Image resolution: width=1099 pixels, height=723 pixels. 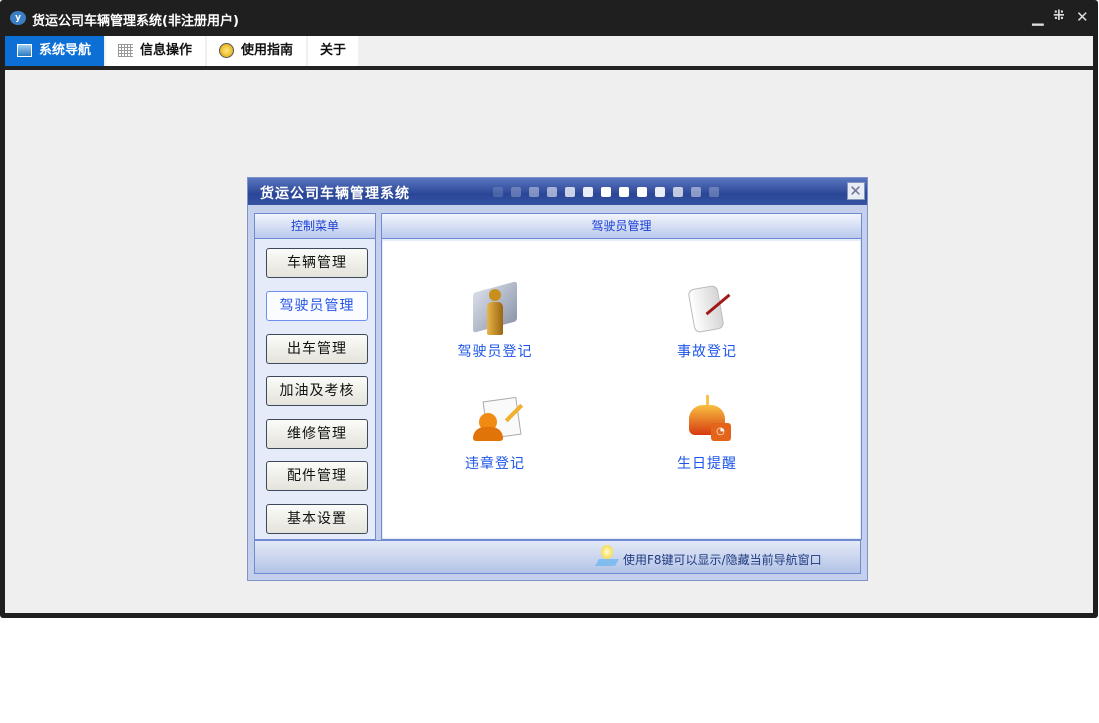 I want to click on menu-maintenance: 维修管理, so click(x=317, y=434).